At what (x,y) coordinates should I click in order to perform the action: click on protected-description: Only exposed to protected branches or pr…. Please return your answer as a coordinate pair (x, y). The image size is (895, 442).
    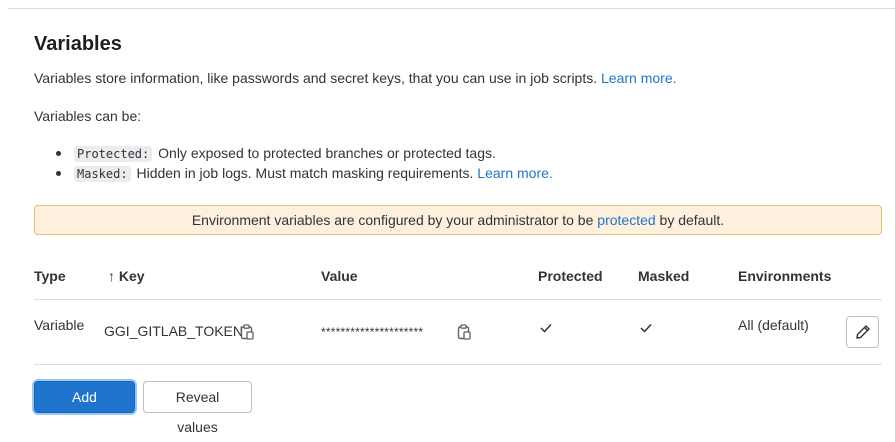
    Looking at the image, I should click on (327, 153).